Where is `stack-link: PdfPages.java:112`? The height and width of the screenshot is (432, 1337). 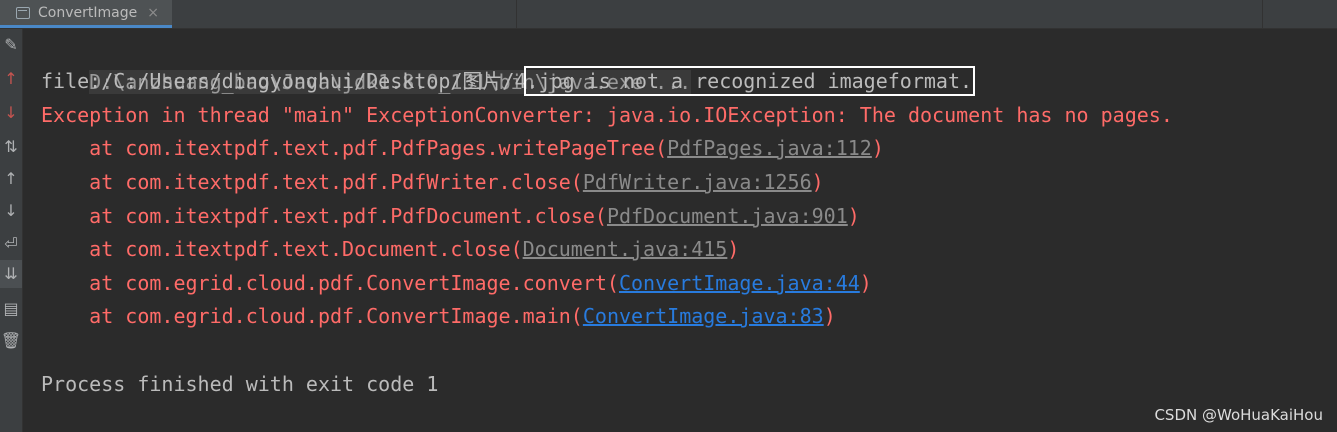 stack-link: PdfPages.java:112 is located at coordinates (769, 148).